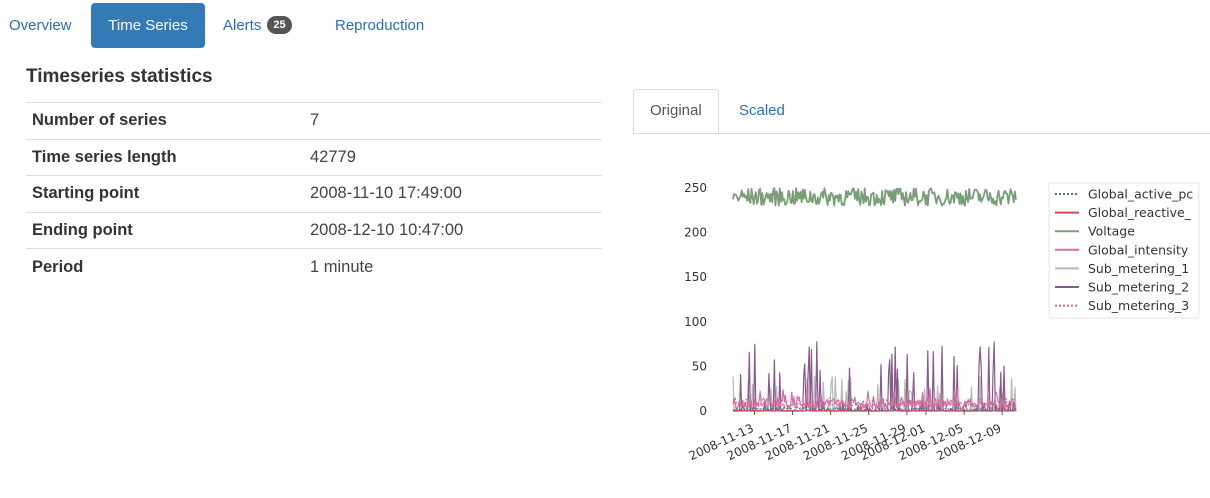  Describe the element at coordinates (1140, 194) in the screenshot. I see `legend-label: Global_active_pc` at that location.